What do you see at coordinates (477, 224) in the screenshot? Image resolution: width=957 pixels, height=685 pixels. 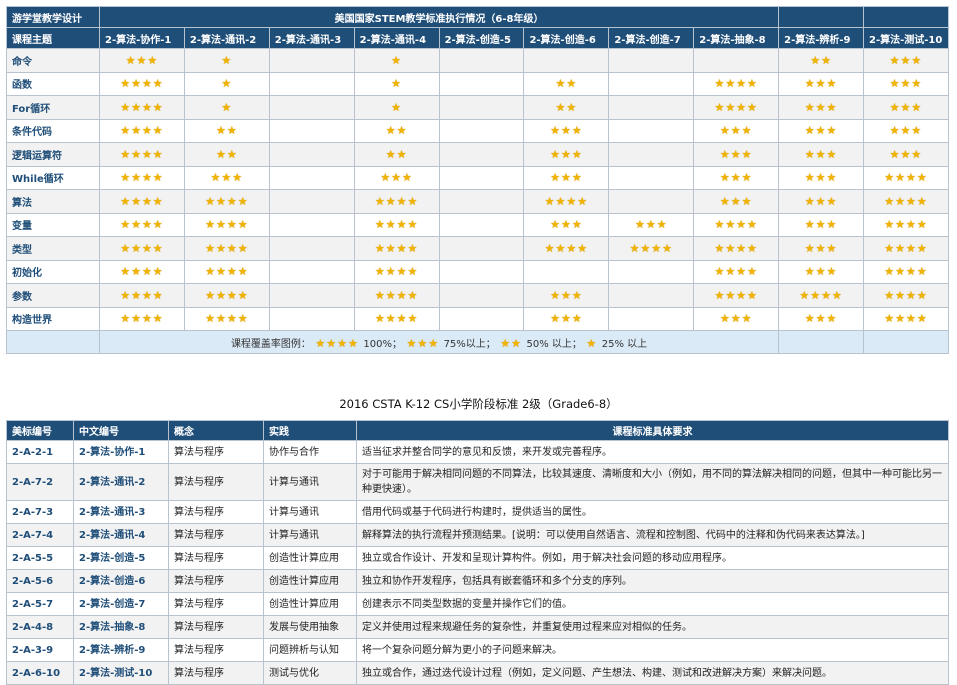 I see `topic-row: 变量 ★★★★ ★★★★ ★★★★ ★★★ ★★★ ★★★★ ★★★ ★★★★` at bounding box center [477, 224].